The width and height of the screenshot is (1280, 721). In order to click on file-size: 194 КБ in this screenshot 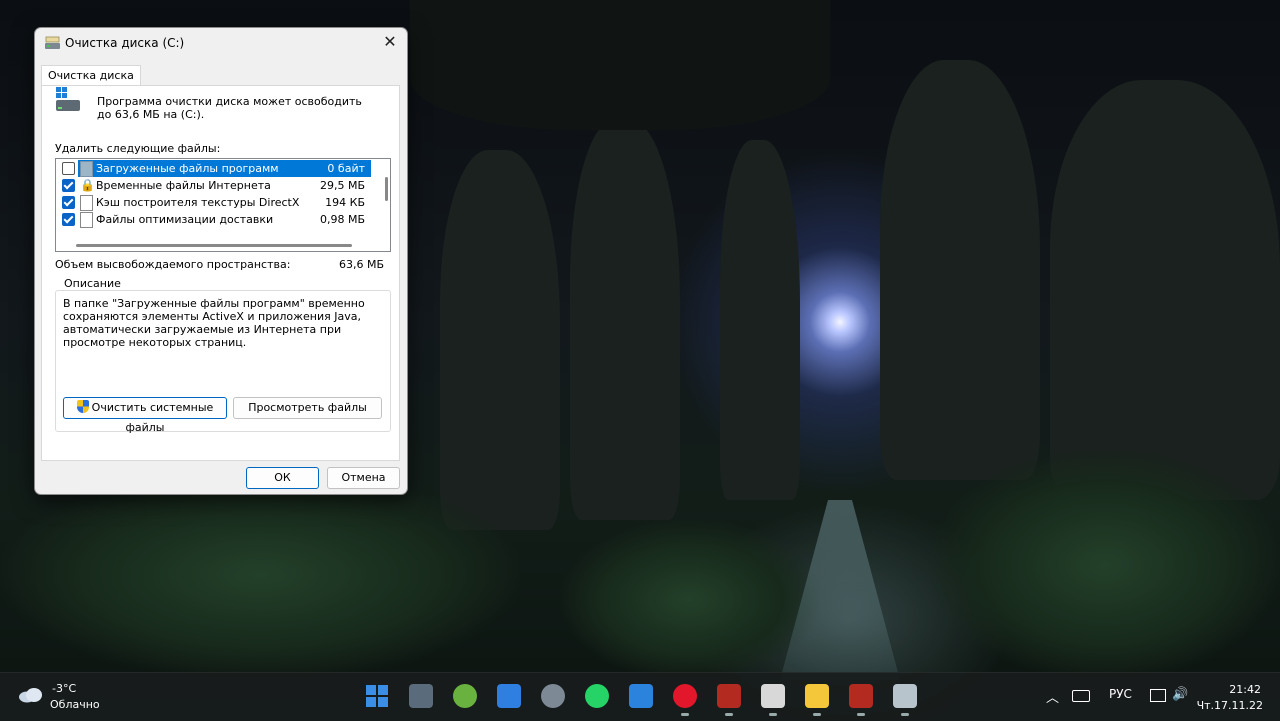, I will do `click(345, 202)`.